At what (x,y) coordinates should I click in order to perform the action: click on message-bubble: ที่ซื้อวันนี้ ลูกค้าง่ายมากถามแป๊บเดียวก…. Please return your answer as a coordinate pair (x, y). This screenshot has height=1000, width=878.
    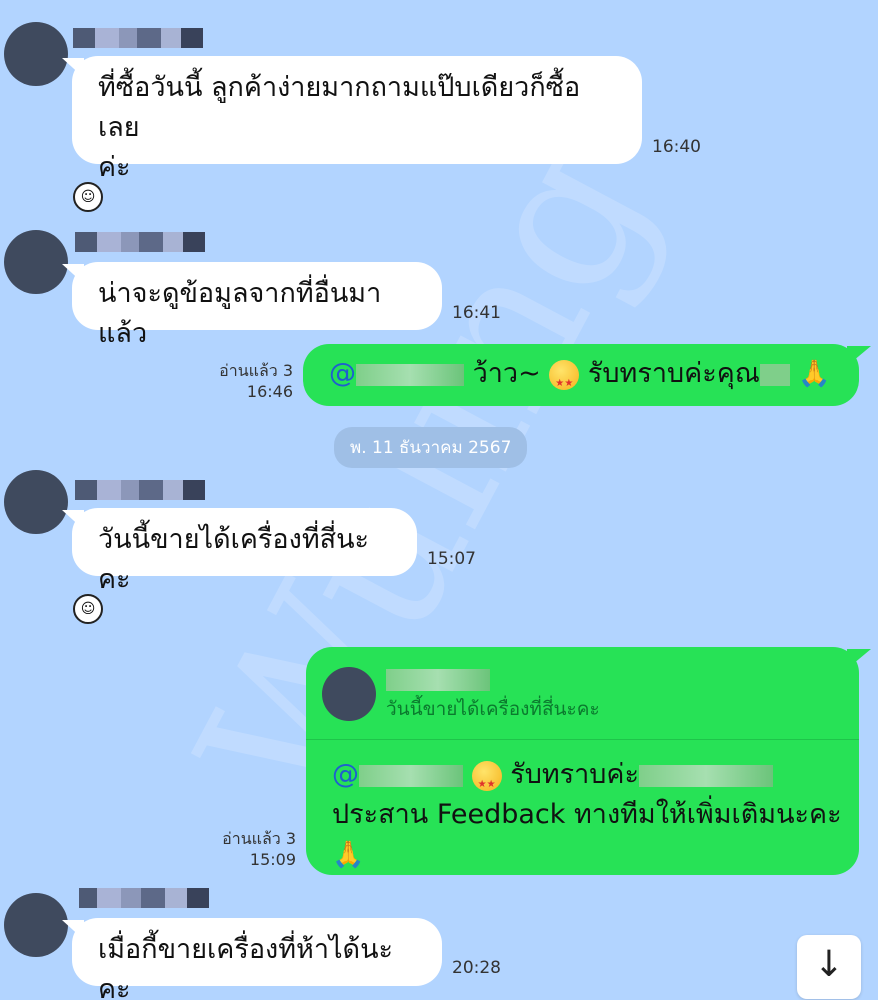
    Looking at the image, I should click on (352, 119).